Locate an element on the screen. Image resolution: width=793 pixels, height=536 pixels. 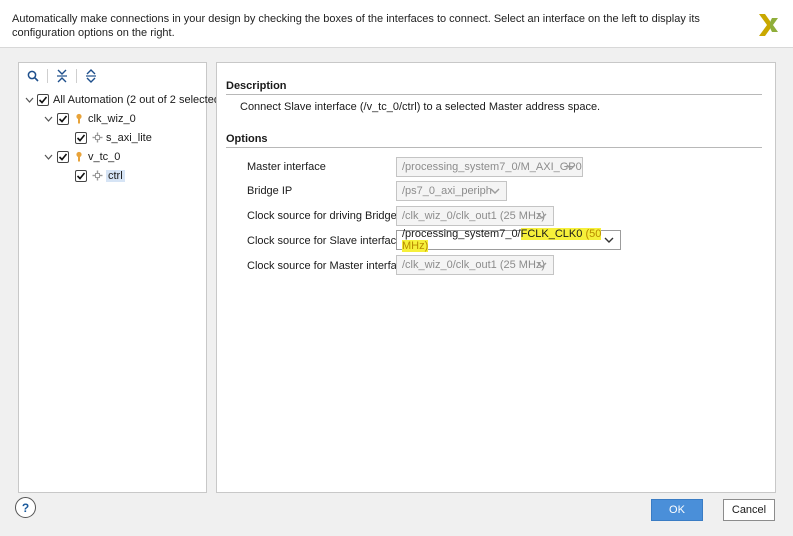
clk-wiz-checkbox is located at coordinates (63, 118).